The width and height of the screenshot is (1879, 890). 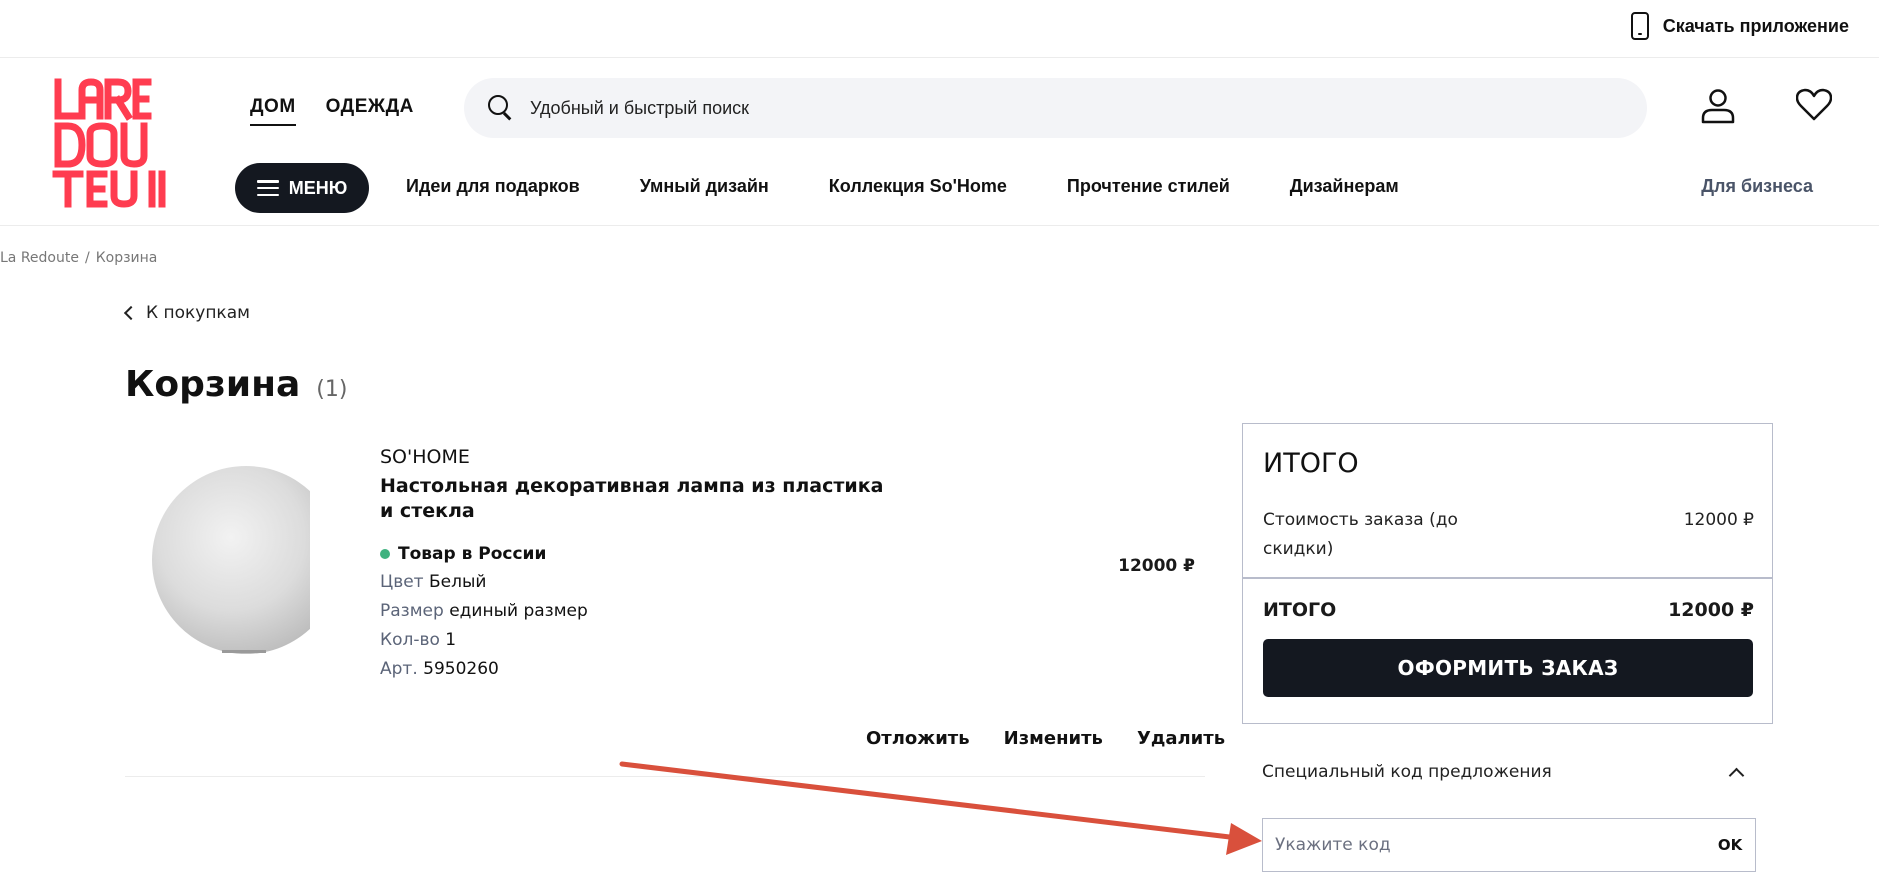 I want to click on tab-clothing: ОДЕЖДА, so click(x=370, y=111).